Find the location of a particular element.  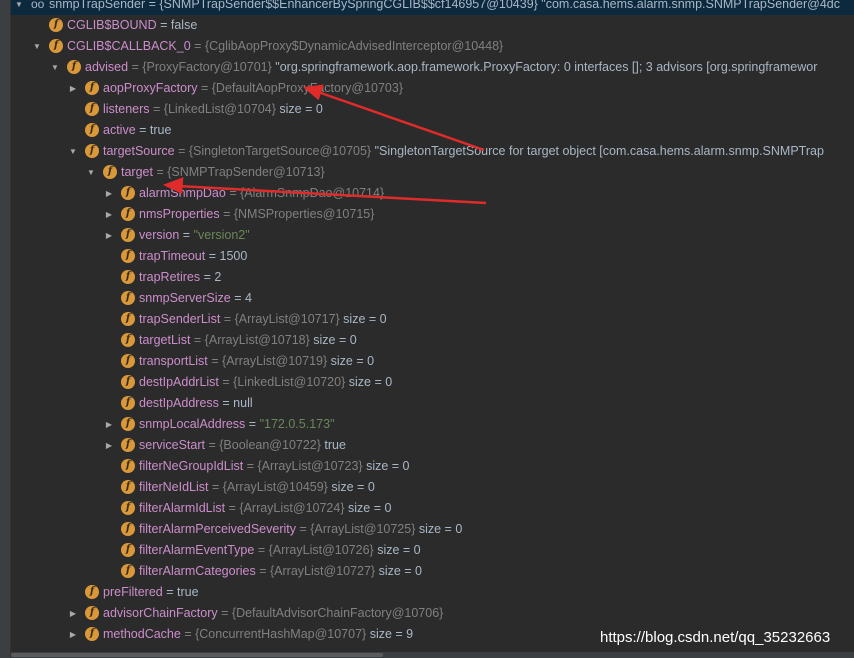

annotation-arrows is located at coordinates (324, 144).